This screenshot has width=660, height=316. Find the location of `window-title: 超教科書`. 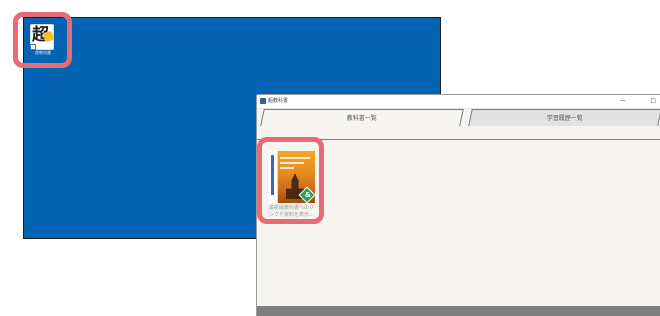

window-title: 超教科書 is located at coordinates (278, 101).